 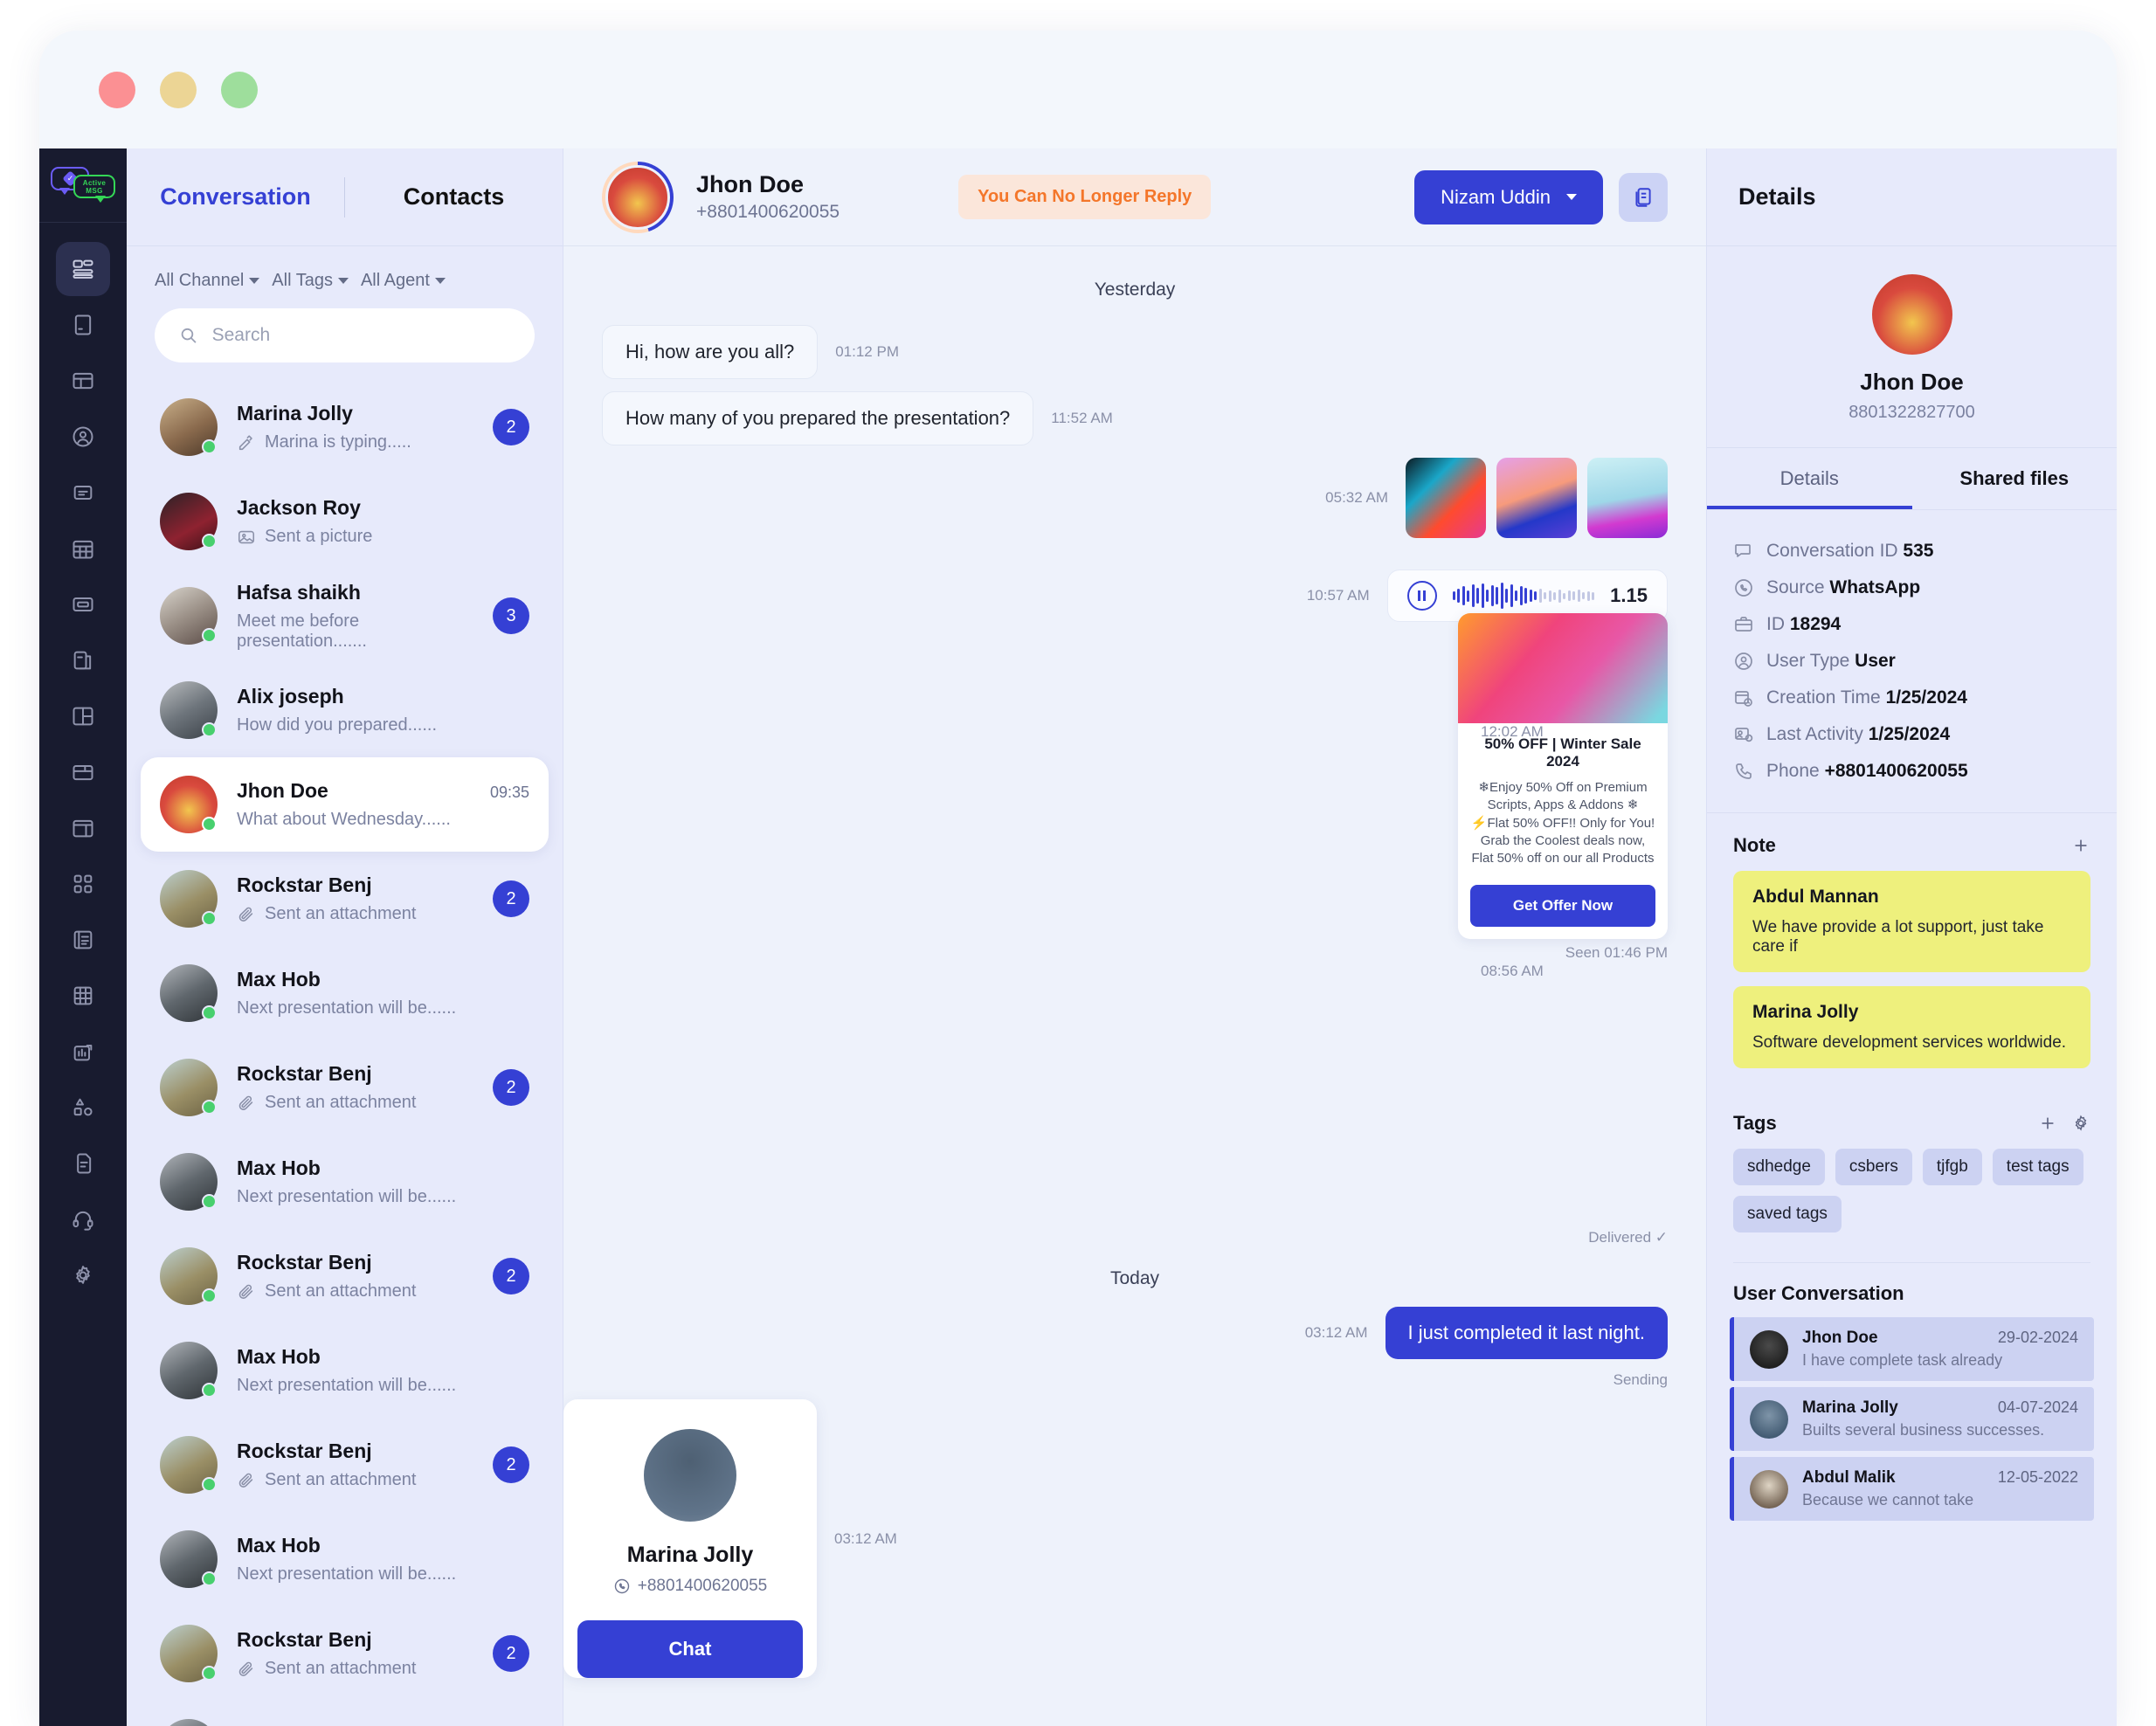 What do you see at coordinates (117, 89) in the screenshot?
I see `close-traffic-light` at bounding box center [117, 89].